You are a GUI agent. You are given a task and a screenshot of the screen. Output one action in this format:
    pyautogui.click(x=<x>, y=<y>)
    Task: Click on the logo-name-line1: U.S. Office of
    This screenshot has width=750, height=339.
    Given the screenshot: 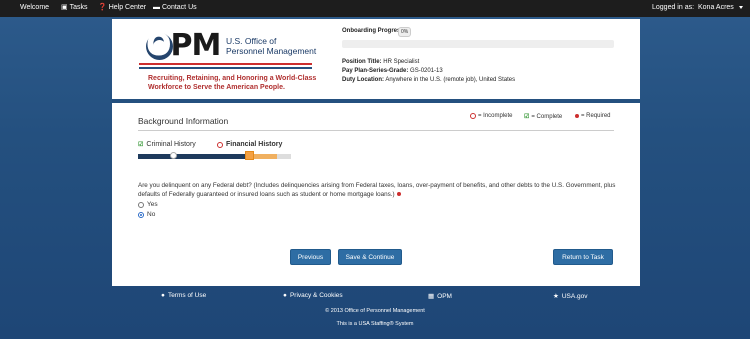 What is the action you would take?
    pyautogui.click(x=251, y=41)
    